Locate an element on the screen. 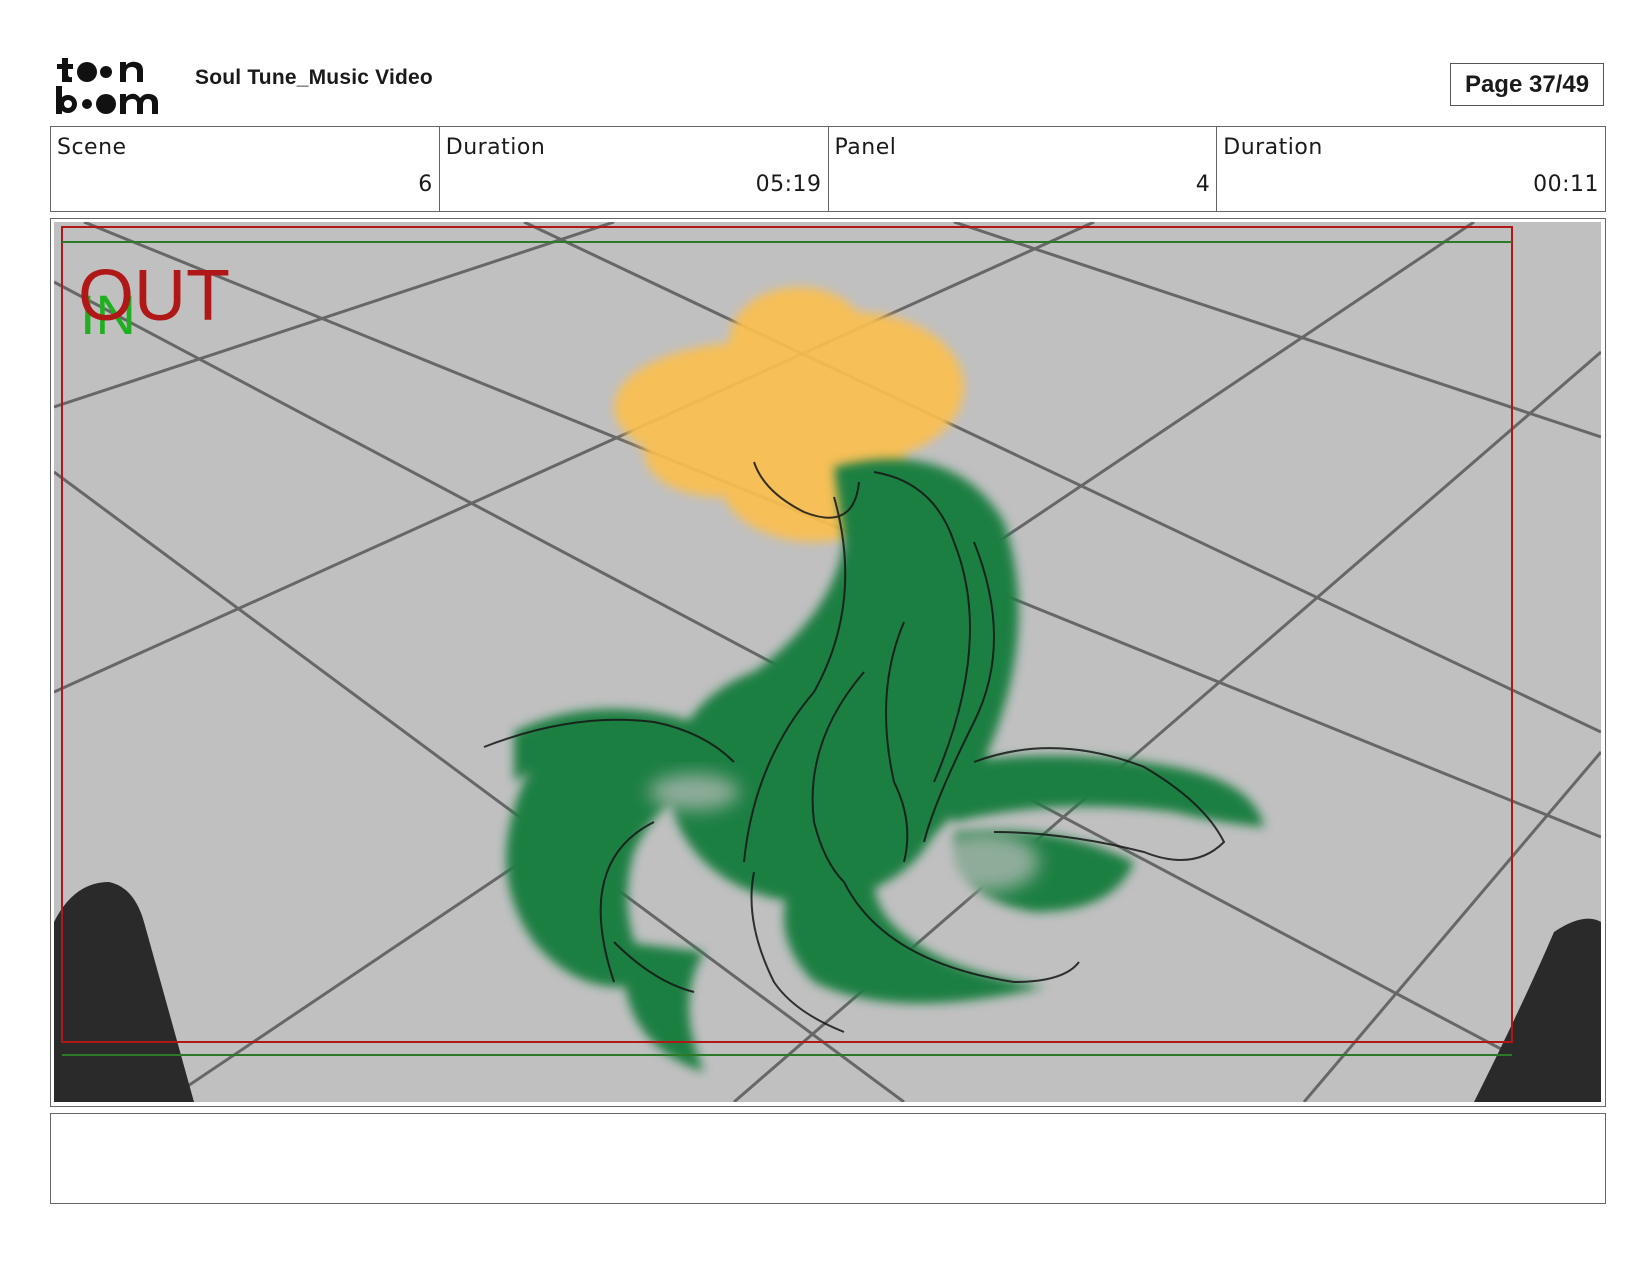 The height and width of the screenshot is (1275, 1650). project-title: Soul Tune_Music Video is located at coordinates (314, 77).